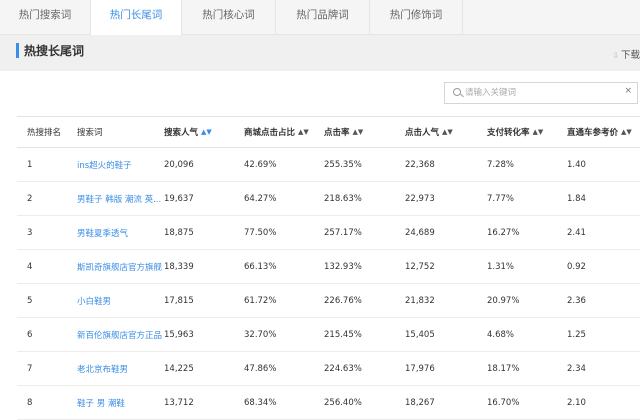 Image resolution: width=640 pixels, height=420 pixels. I want to click on mall-click-share-cell: 61.72%, so click(260, 300).